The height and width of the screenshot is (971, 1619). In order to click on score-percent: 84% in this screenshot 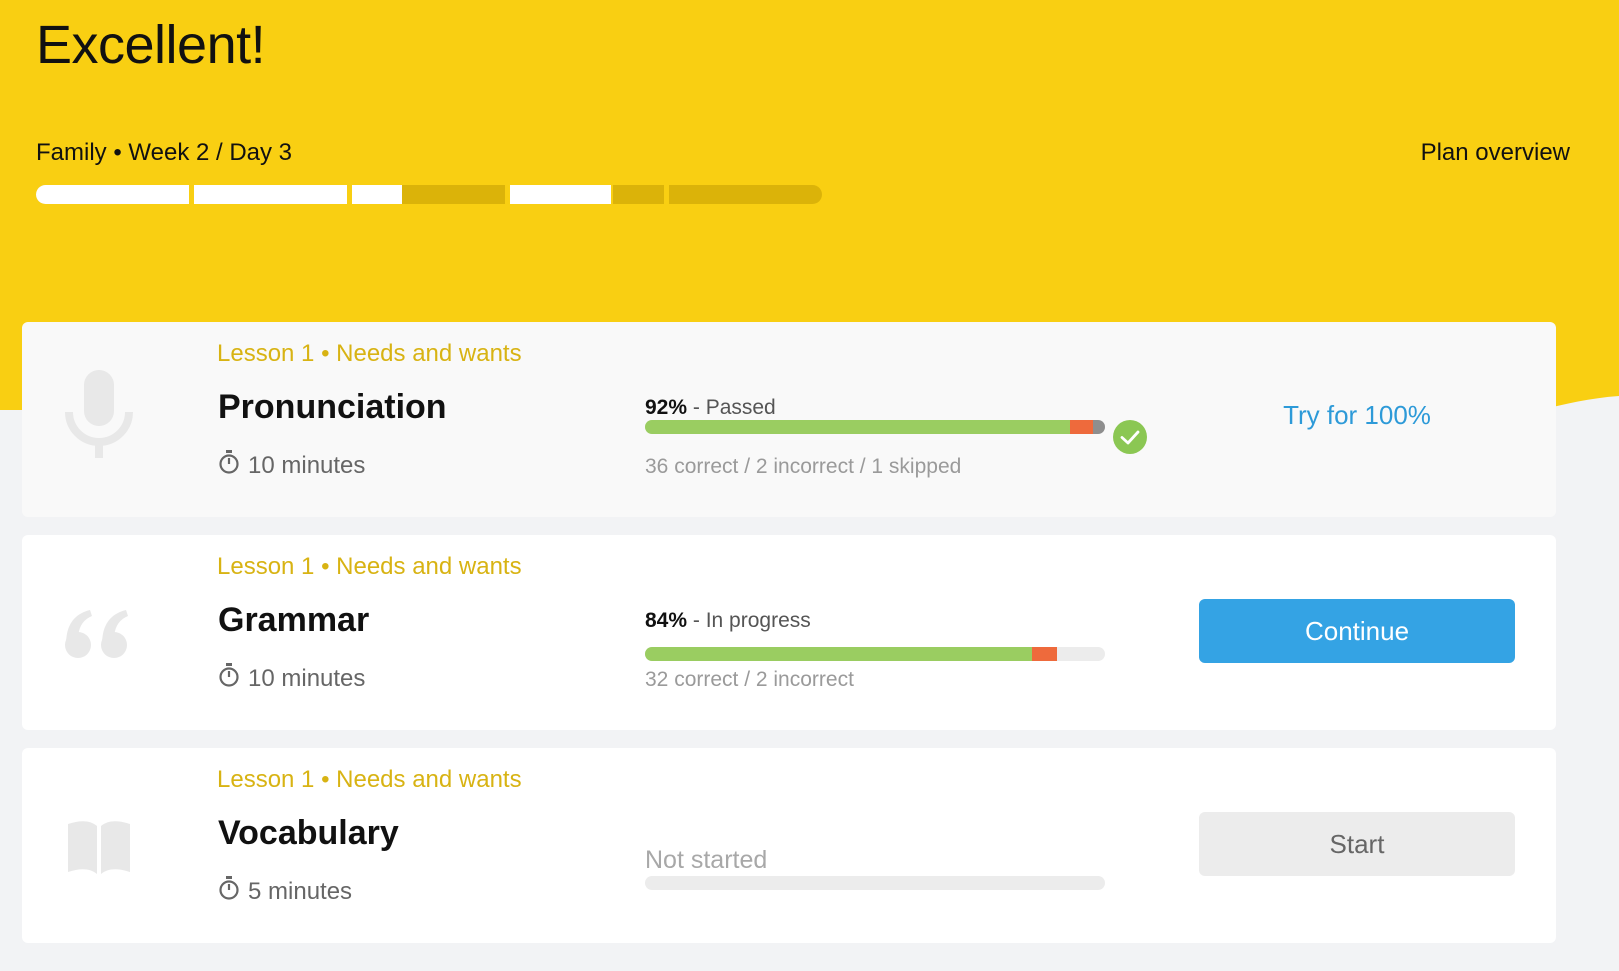, I will do `click(666, 620)`.